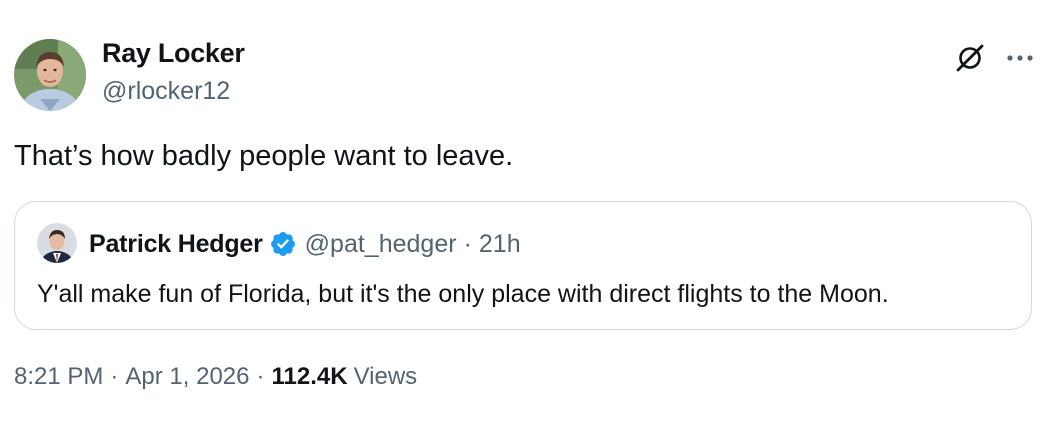 This screenshot has width=1054, height=422. What do you see at coordinates (386, 377) in the screenshot?
I see `views-label: Views` at bounding box center [386, 377].